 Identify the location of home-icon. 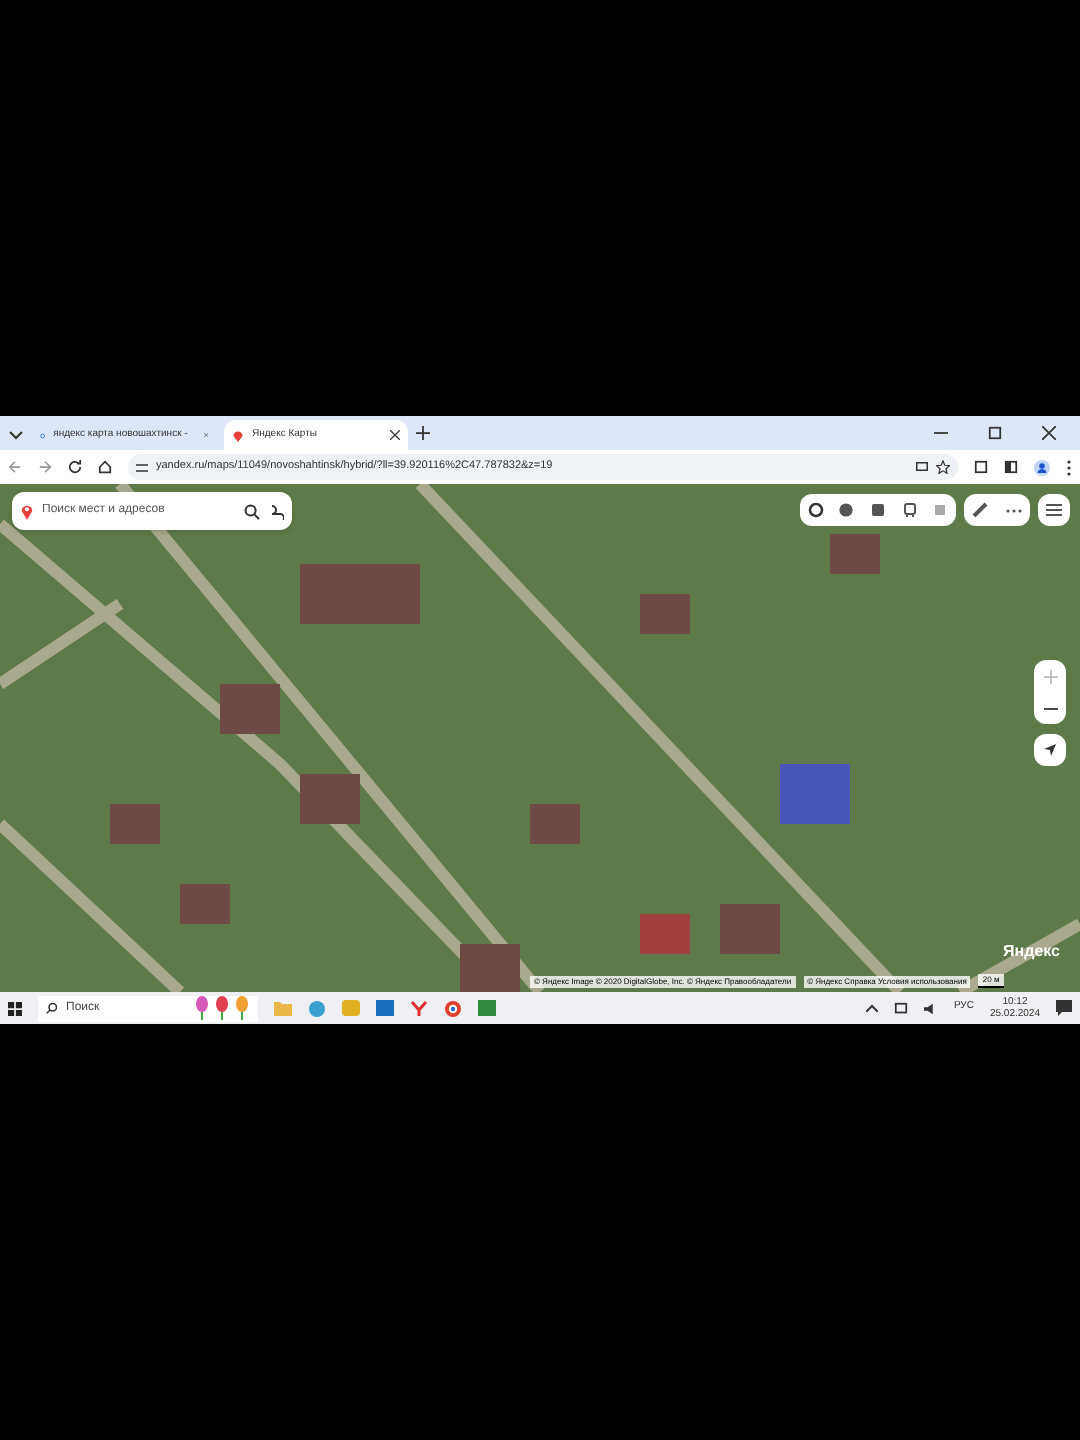
(105, 467).